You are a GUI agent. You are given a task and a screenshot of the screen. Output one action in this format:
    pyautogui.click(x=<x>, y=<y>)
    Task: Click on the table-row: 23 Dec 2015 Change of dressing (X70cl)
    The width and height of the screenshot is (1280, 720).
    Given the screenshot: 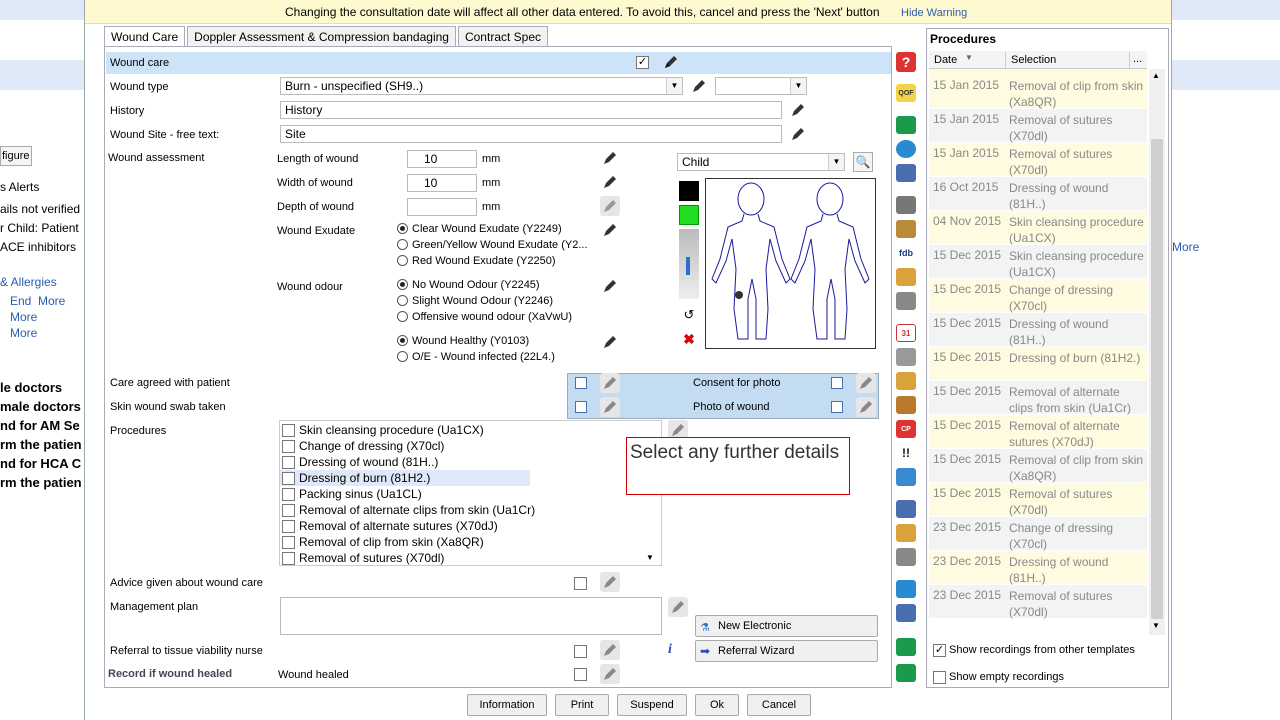 What is the action you would take?
    pyautogui.click(x=1038, y=534)
    